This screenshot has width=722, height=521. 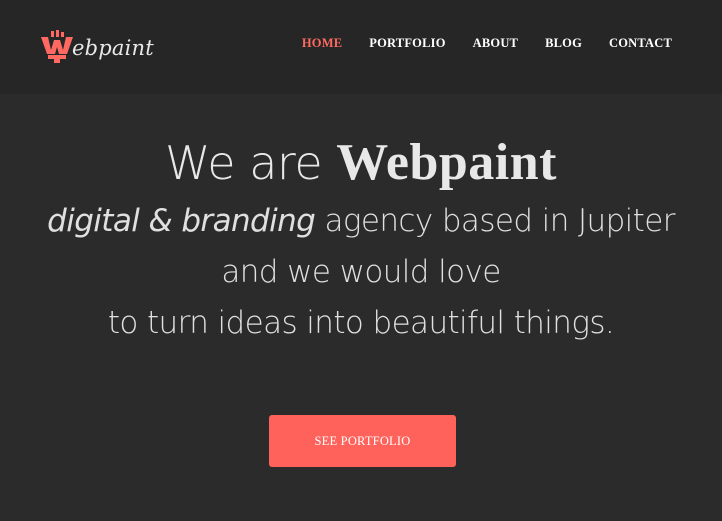 What do you see at coordinates (57, 46) in the screenshot?
I see `paintbrush-w-icon` at bounding box center [57, 46].